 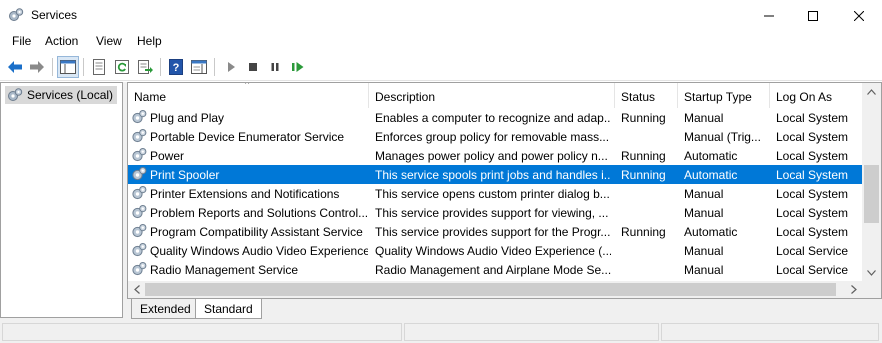 What do you see at coordinates (70, 95) in the screenshot?
I see `tree-item-label: Services (Local)` at bounding box center [70, 95].